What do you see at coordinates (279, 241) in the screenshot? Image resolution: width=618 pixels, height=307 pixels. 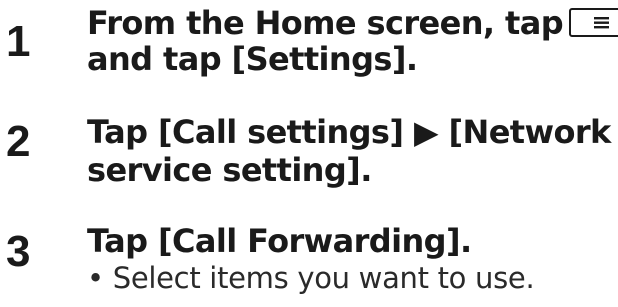 I see `step-text-line-1: Tap [Call Forwarding].` at bounding box center [279, 241].